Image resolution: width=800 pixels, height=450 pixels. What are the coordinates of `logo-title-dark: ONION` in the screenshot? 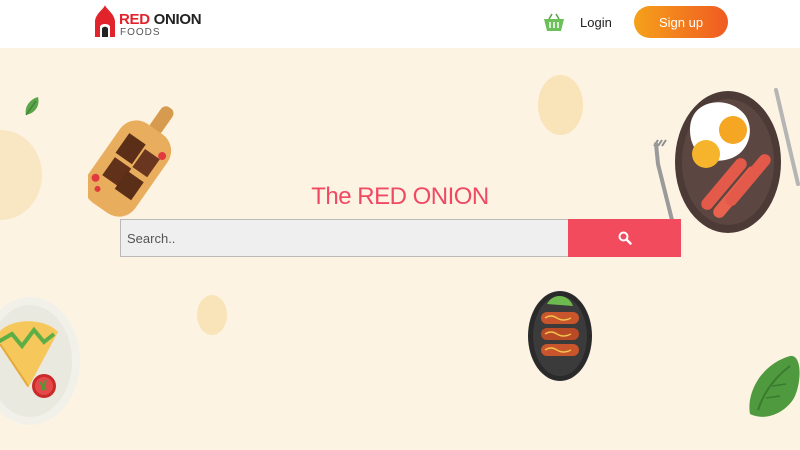 It's located at (177, 19).